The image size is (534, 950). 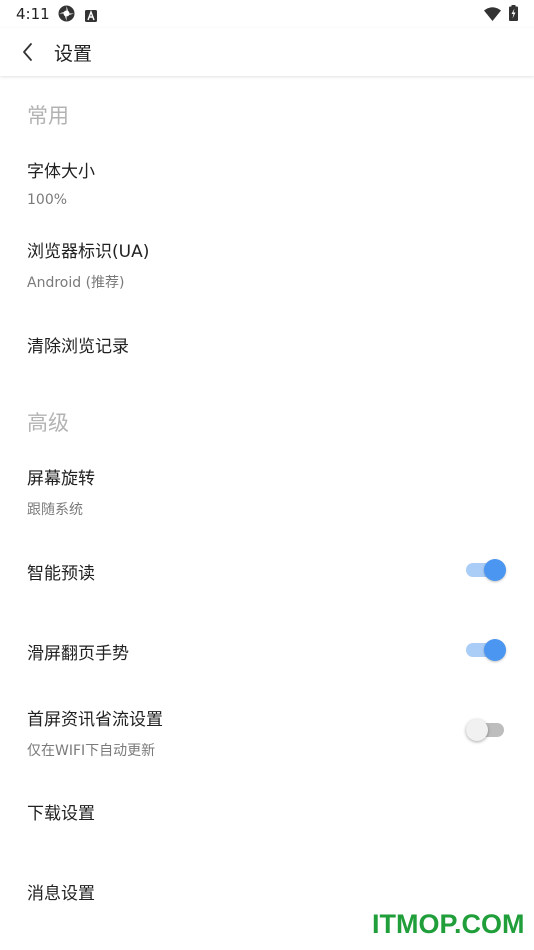 What do you see at coordinates (91, 751) in the screenshot?
I see `setting-summary: 仅在WIFI下自动更新` at bounding box center [91, 751].